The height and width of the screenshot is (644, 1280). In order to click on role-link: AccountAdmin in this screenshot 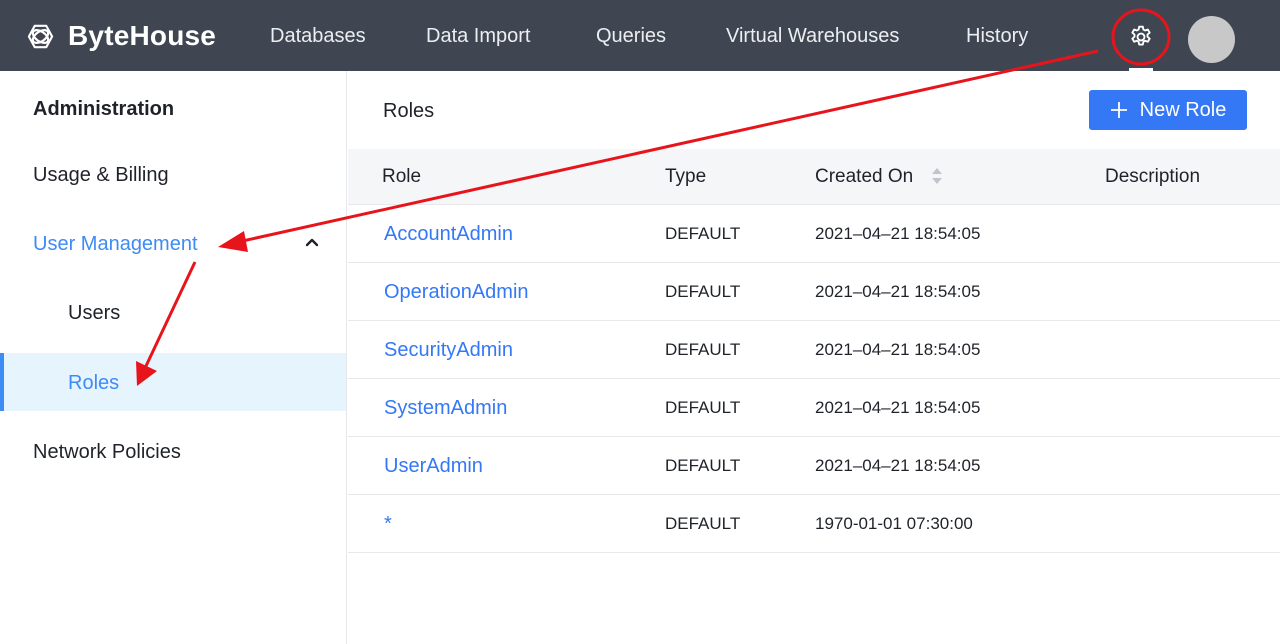, I will do `click(448, 234)`.